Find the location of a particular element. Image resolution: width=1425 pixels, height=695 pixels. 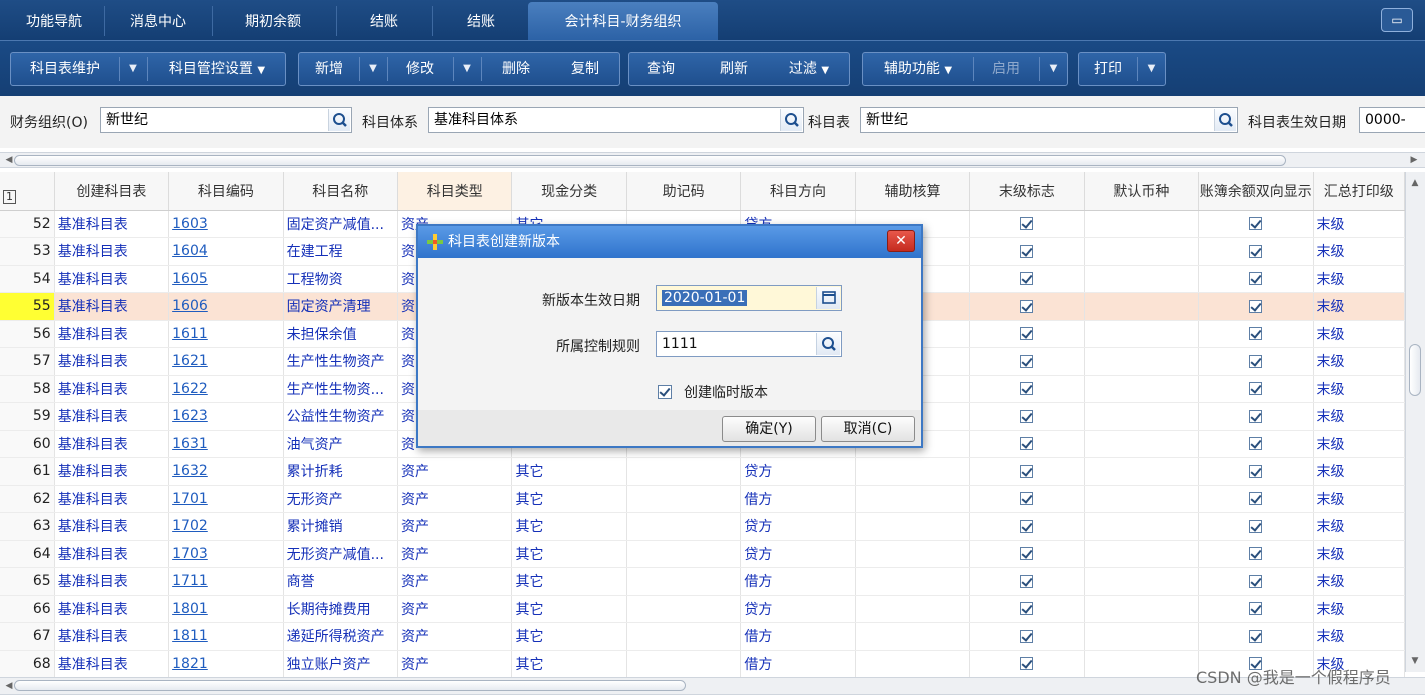

col-header-default-currency: 默认币种 is located at coordinates (1142, 191).